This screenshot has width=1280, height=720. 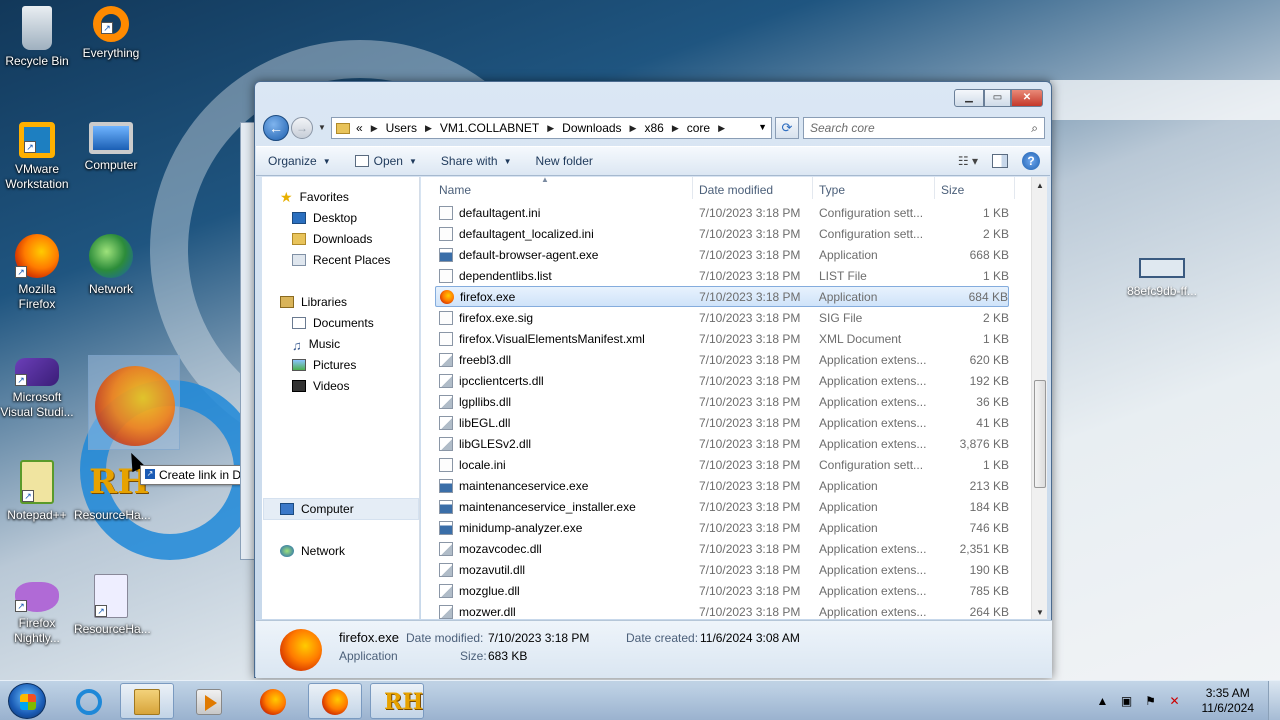 What do you see at coordinates (874, 188) in the screenshot?
I see `column-header-type: Type` at bounding box center [874, 188].